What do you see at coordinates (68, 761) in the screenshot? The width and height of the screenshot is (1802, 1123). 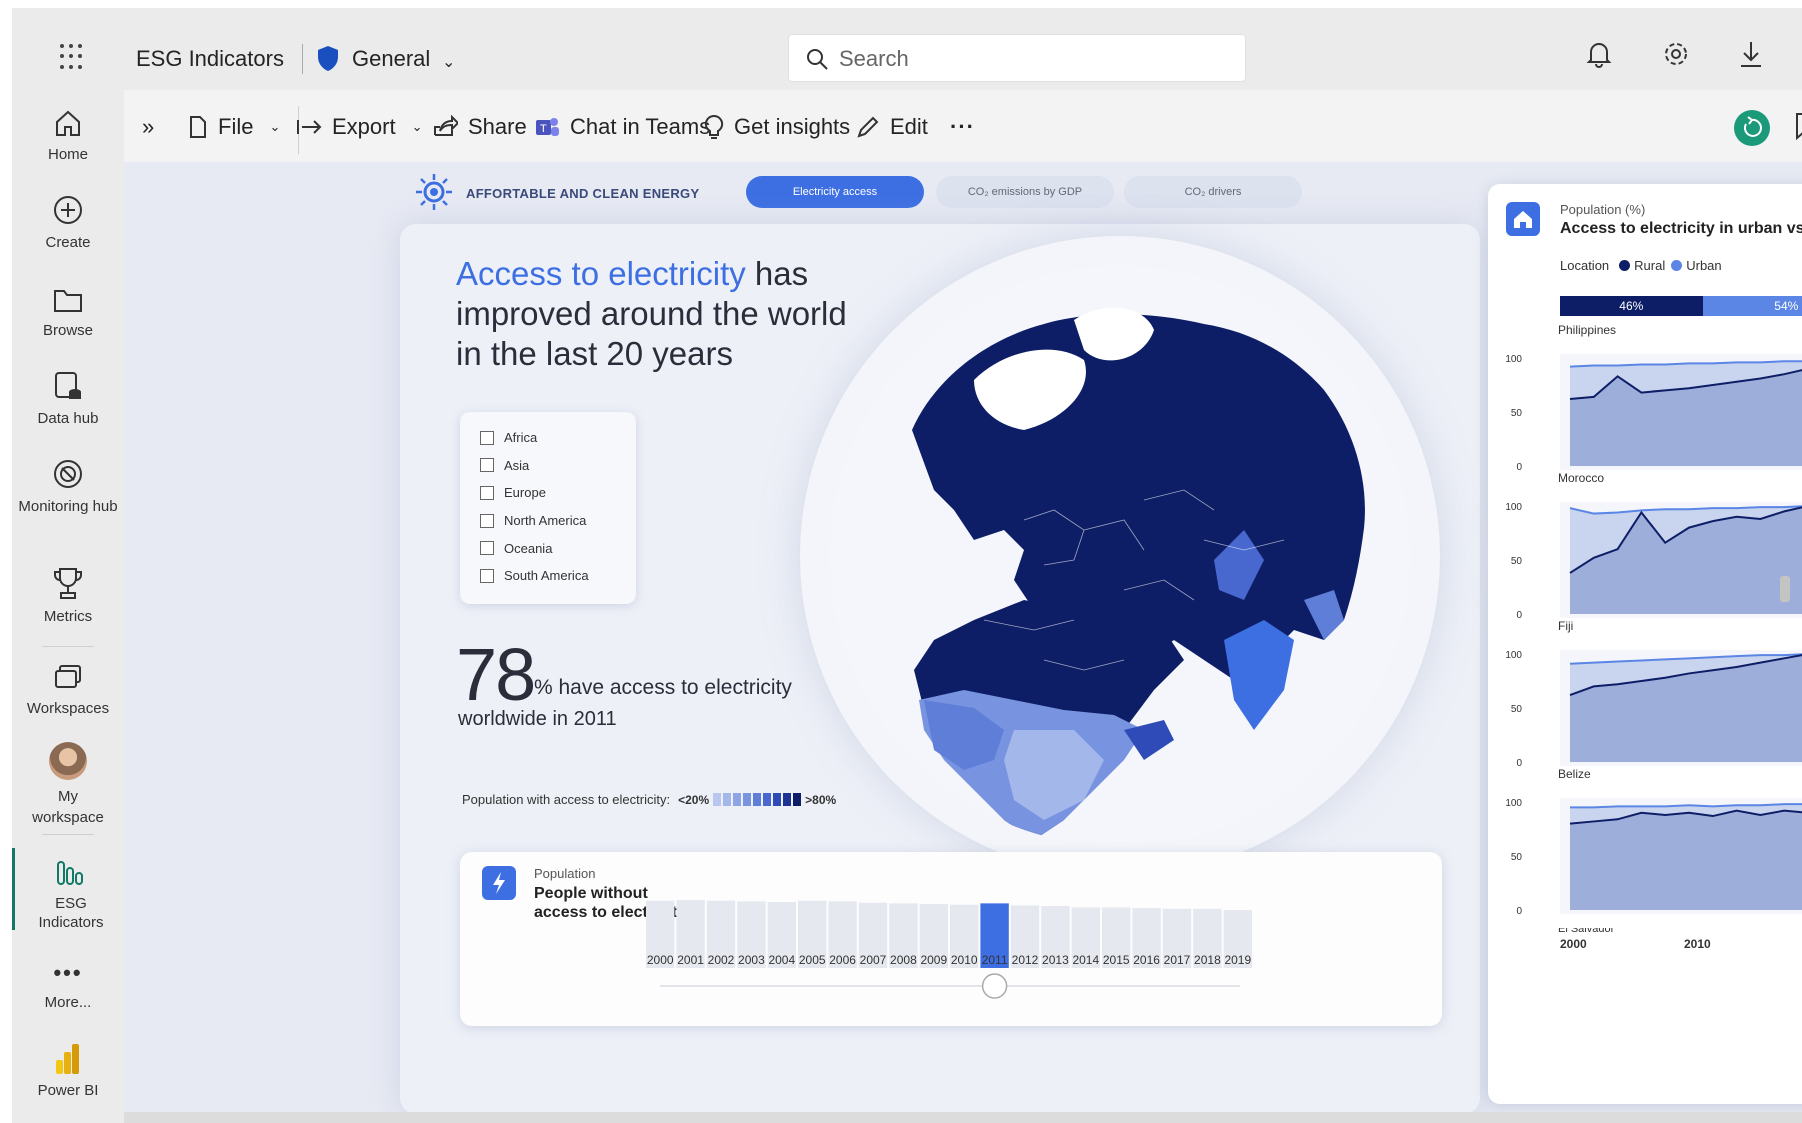 I see `avatar` at bounding box center [68, 761].